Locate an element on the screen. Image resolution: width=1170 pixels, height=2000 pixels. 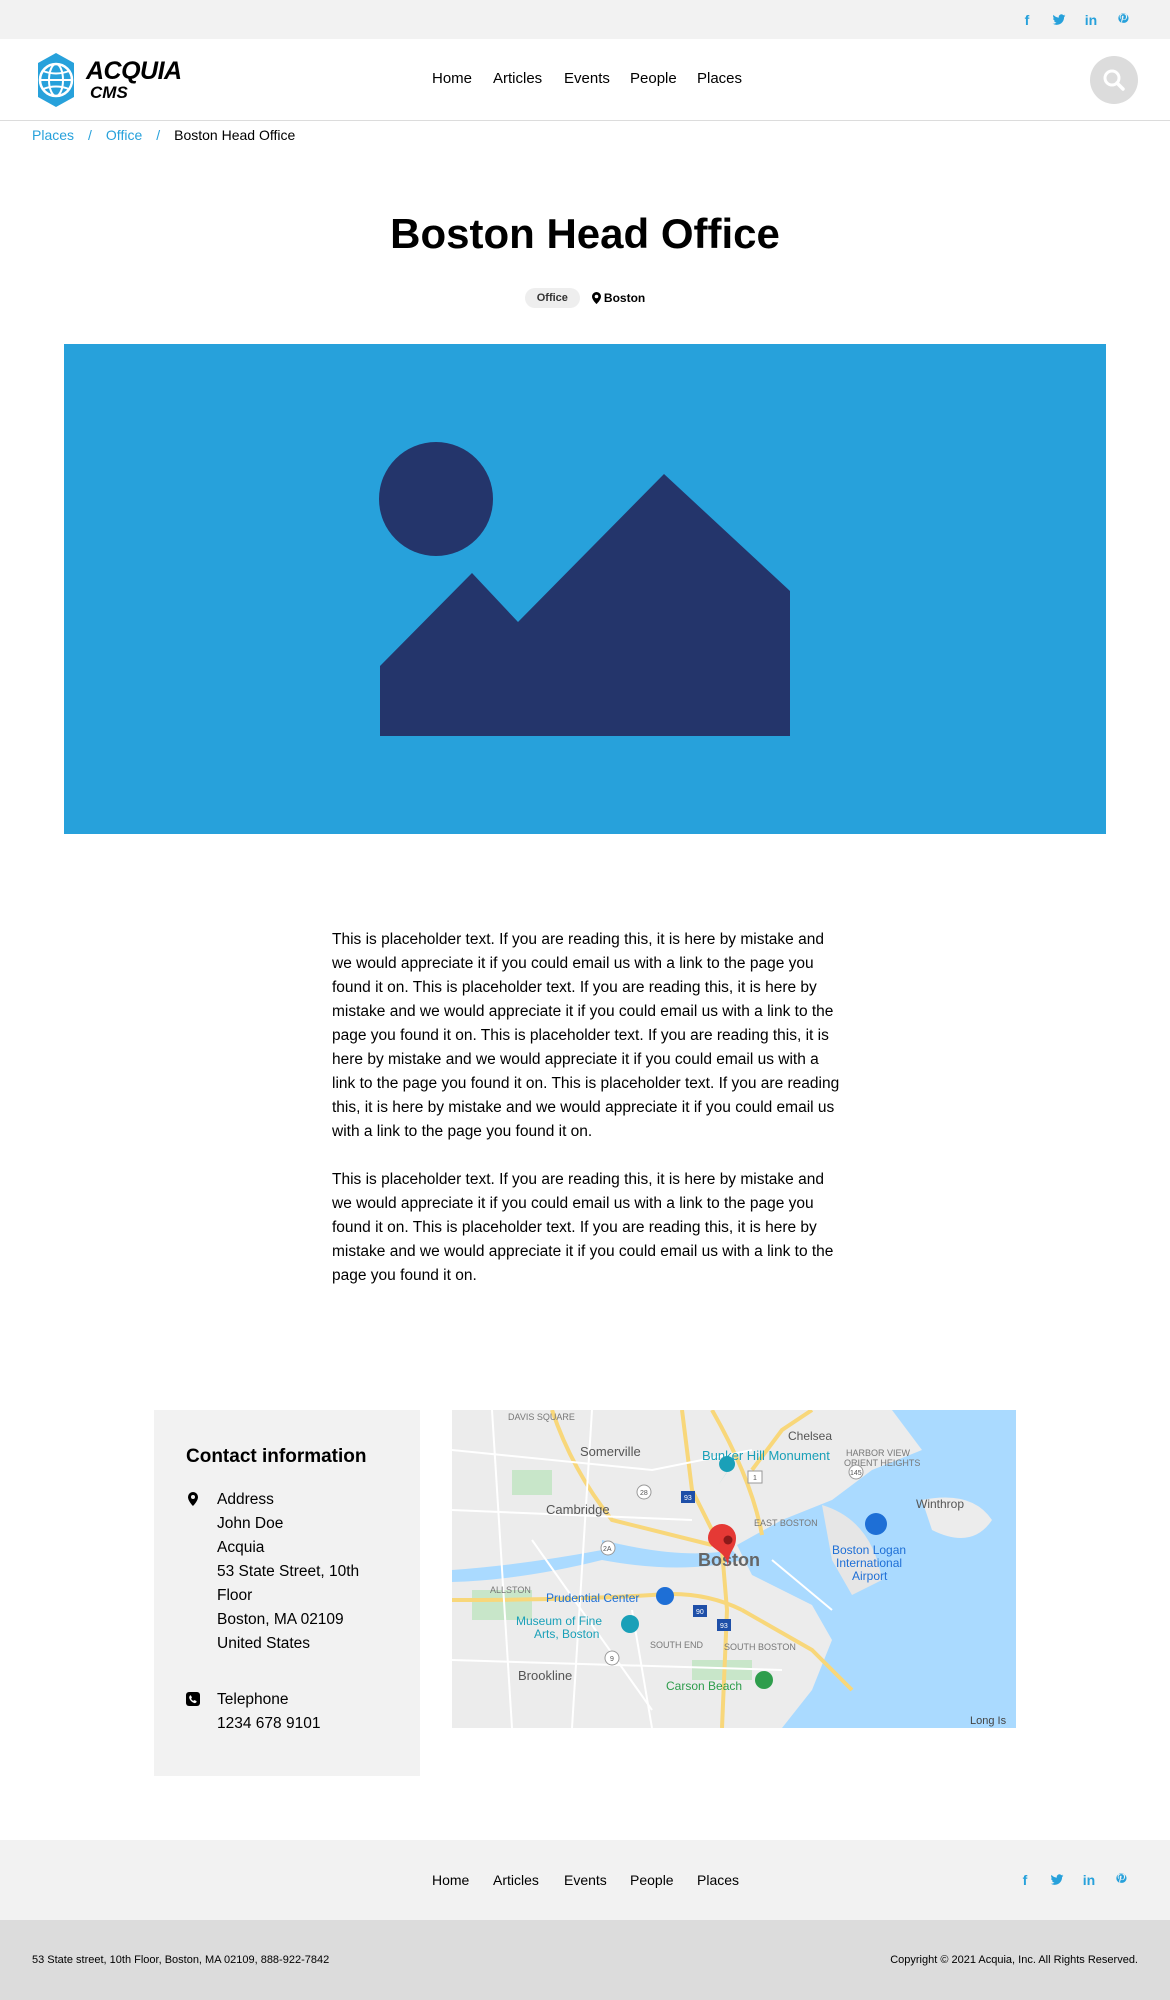
museum-marker-icon is located at coordinates (630, 1624).